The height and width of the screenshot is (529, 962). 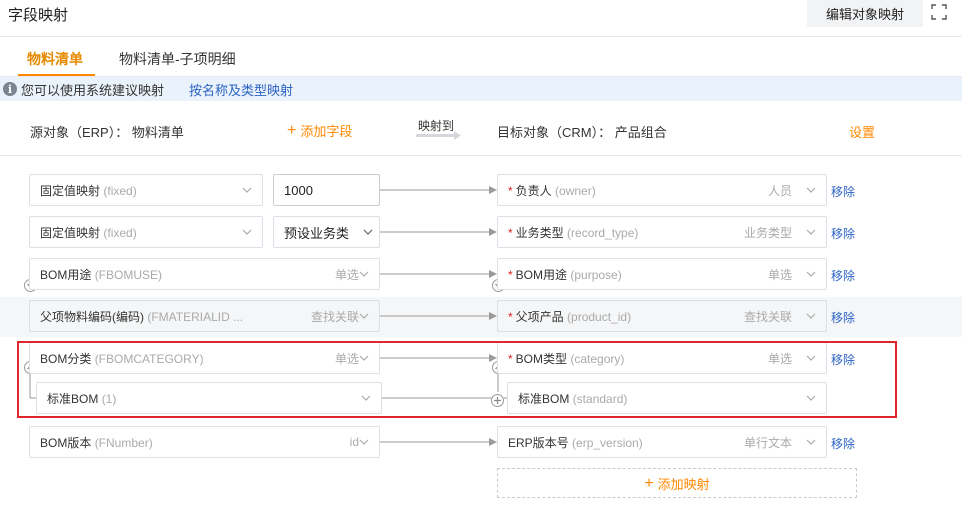 What do you see at coordinates (177, 59) in the screenshot?
I see `tab-bom-child-detail: 物料清单-子项明细` at bounding box center [177, 59].